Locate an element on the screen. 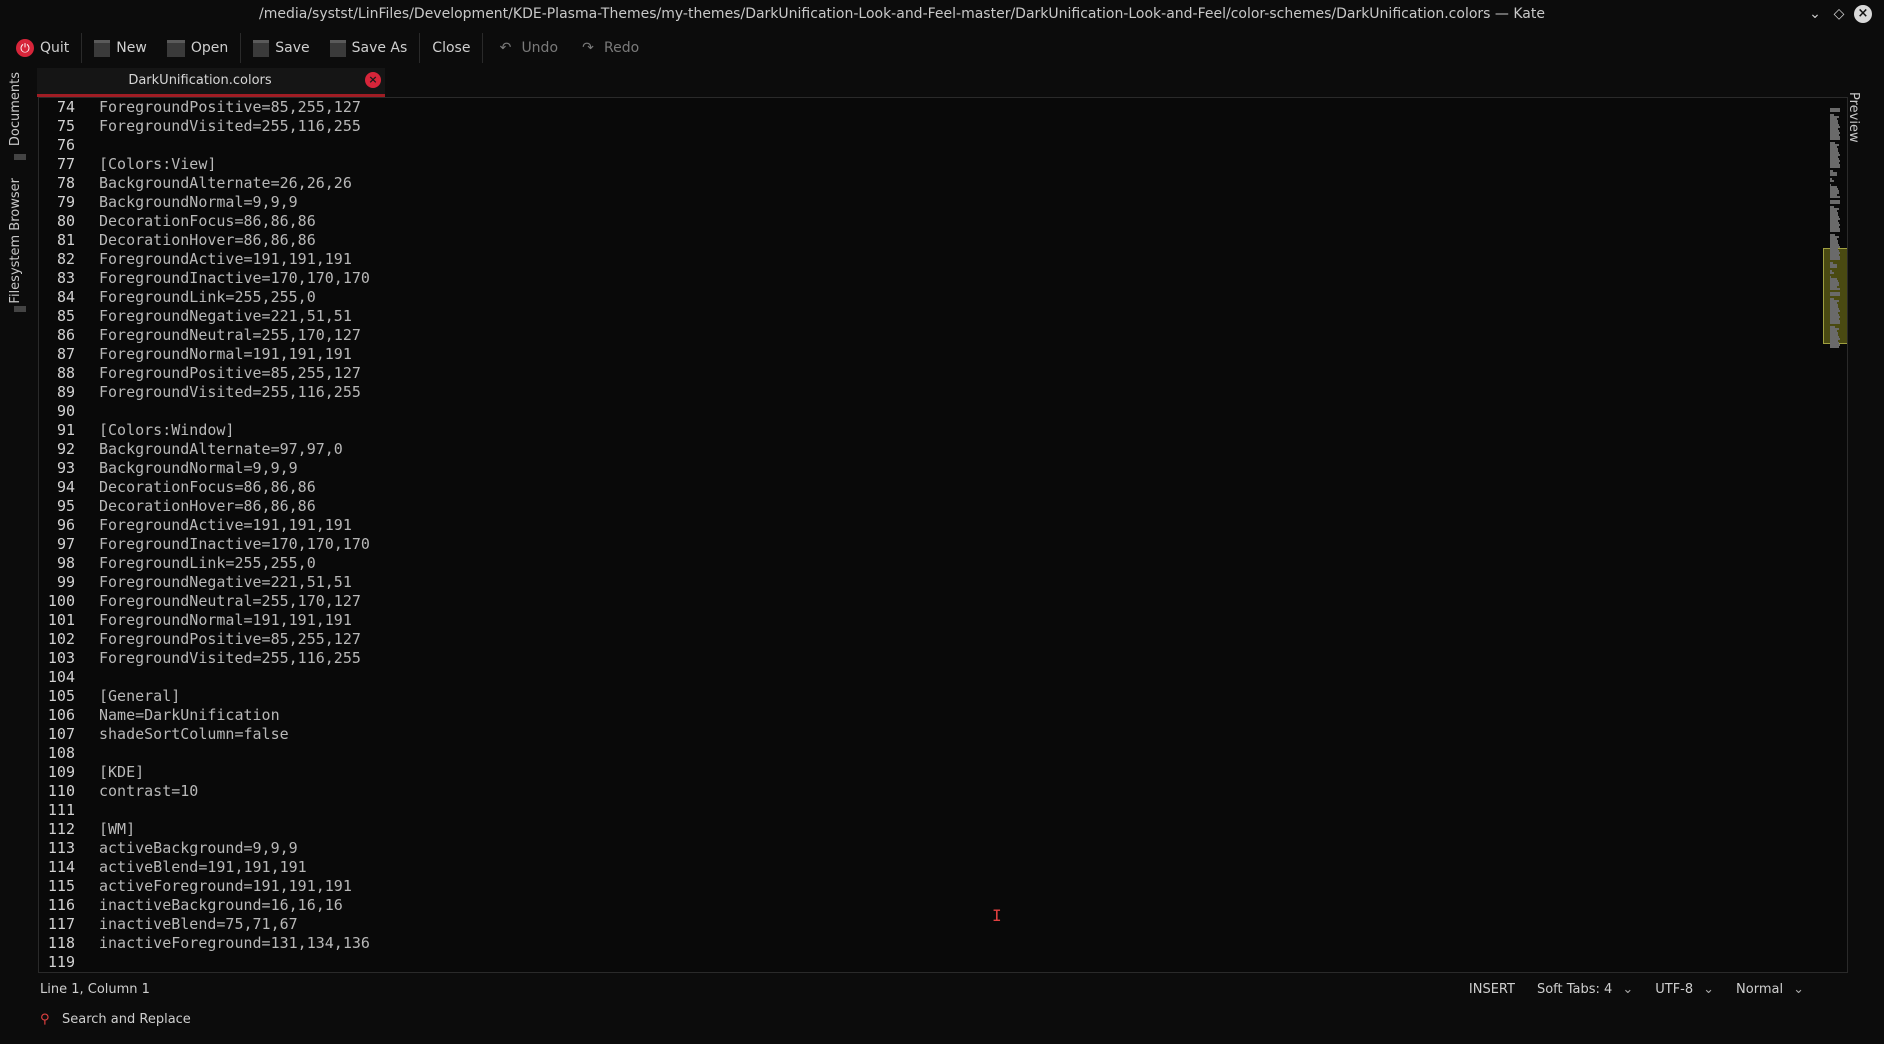  code-line: 89 ForegroundVisited=255,116,255 is located at coordinates (204, 392).